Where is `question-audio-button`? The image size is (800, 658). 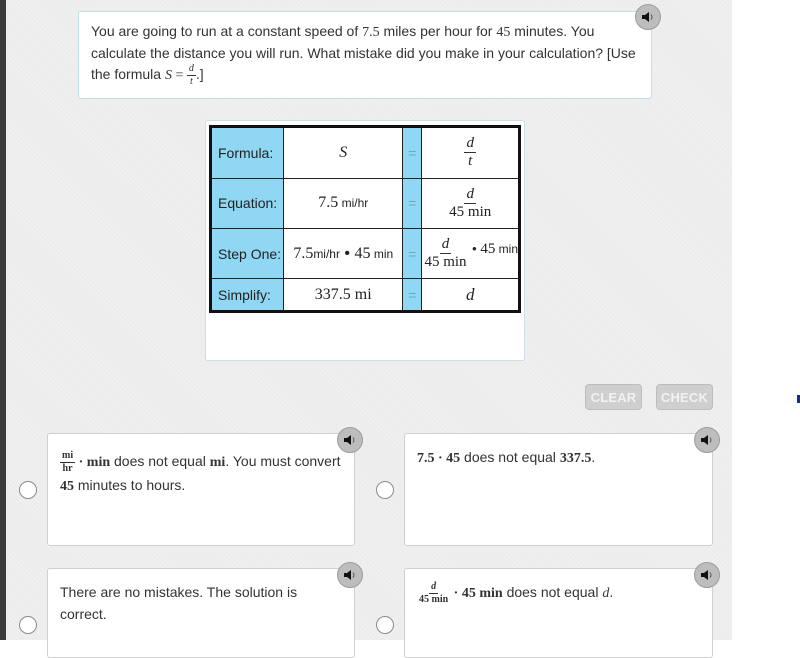
question-audio-button is located at coordinates (648, 17).